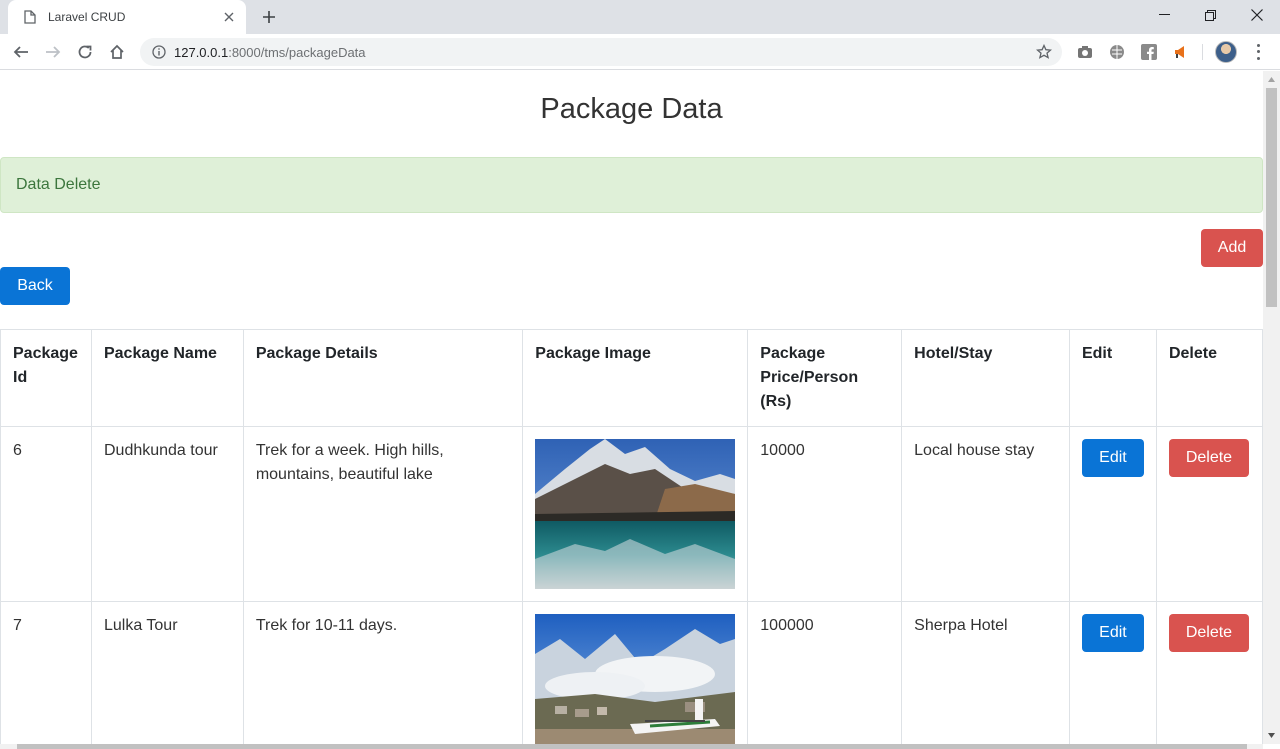 Image resolution: width=1280 pixels, height=749 pixels. Describe the element at coordinates (825, 378) in the screenshot. I see `header-package-price: Package Price/Person (Rs)` at that location.